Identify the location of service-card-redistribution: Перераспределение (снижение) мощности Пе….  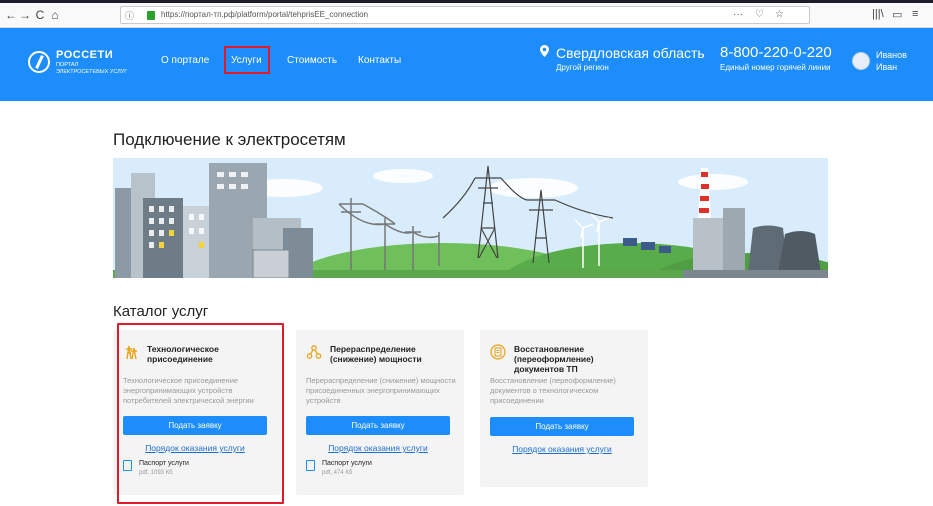
(380, 412).